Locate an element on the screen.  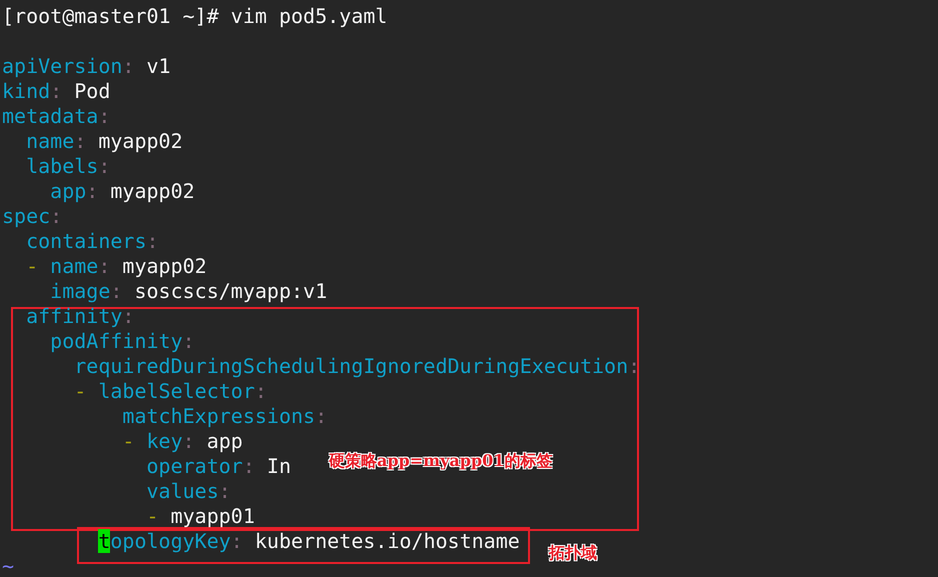
yaml-key: requiredDuringSchedulingIgnoredDuringExecution is located at coordinates (315, 366).